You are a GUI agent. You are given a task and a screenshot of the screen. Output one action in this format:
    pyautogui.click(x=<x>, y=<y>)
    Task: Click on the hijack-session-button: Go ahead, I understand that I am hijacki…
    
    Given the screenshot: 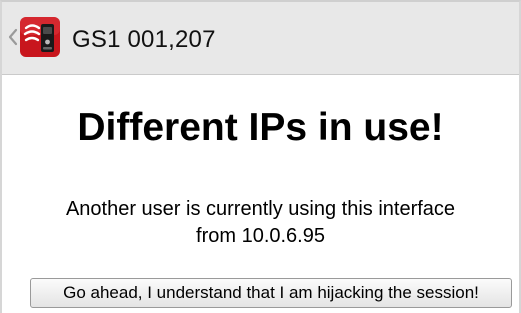 What is the action you would take?
    pyautogui.click(x=271, y=293)
    